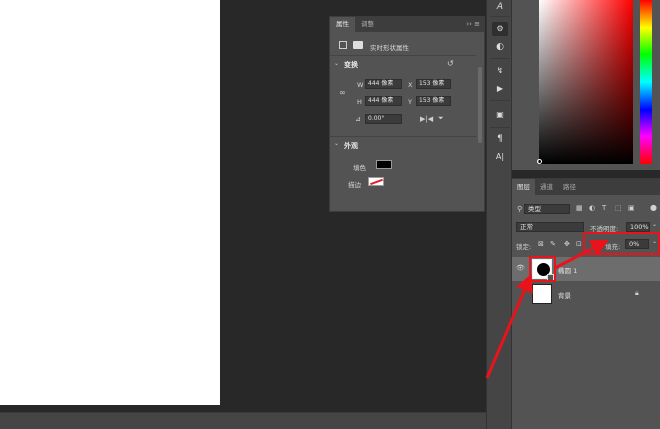 This screenshot has height=429, width=660. What do you see at coordinates (407, 24) in the screenshot?
I see `properties-tabs: 属性 调整 ›› ≡` at bounding box center [407, 24].